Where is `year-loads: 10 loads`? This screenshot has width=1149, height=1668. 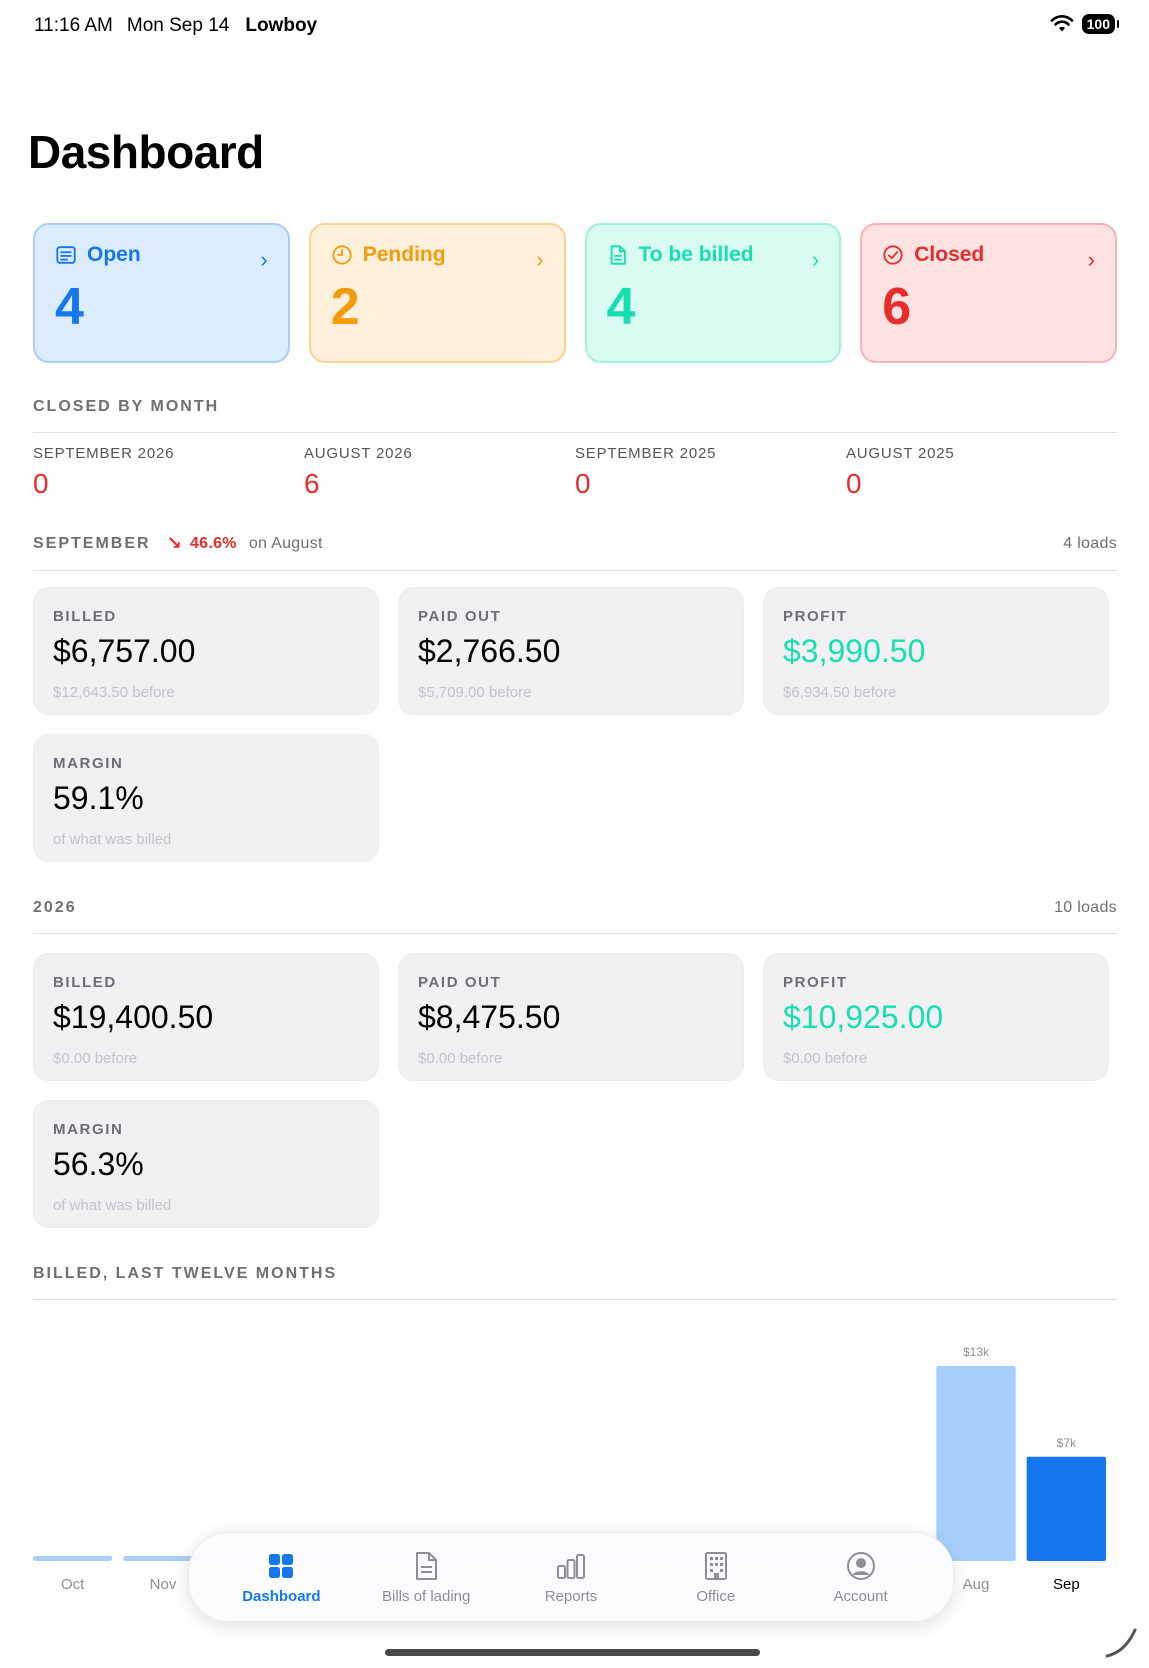
year-loads: 10 loads is located at coordinates (1085, 907).